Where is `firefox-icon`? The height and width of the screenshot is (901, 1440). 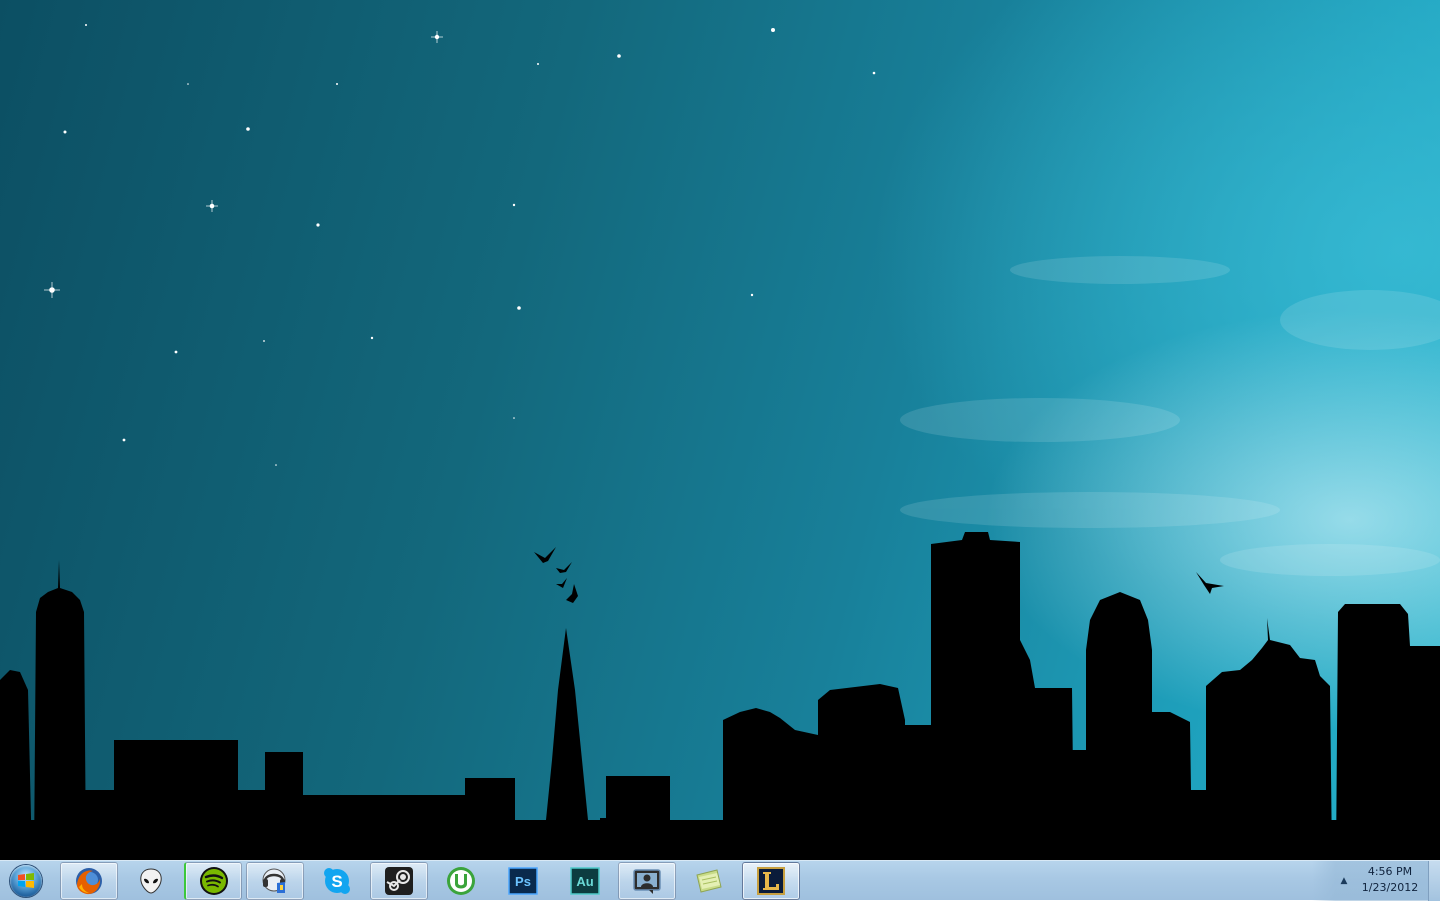 firefox-icon is located at coordinates (89, 881).